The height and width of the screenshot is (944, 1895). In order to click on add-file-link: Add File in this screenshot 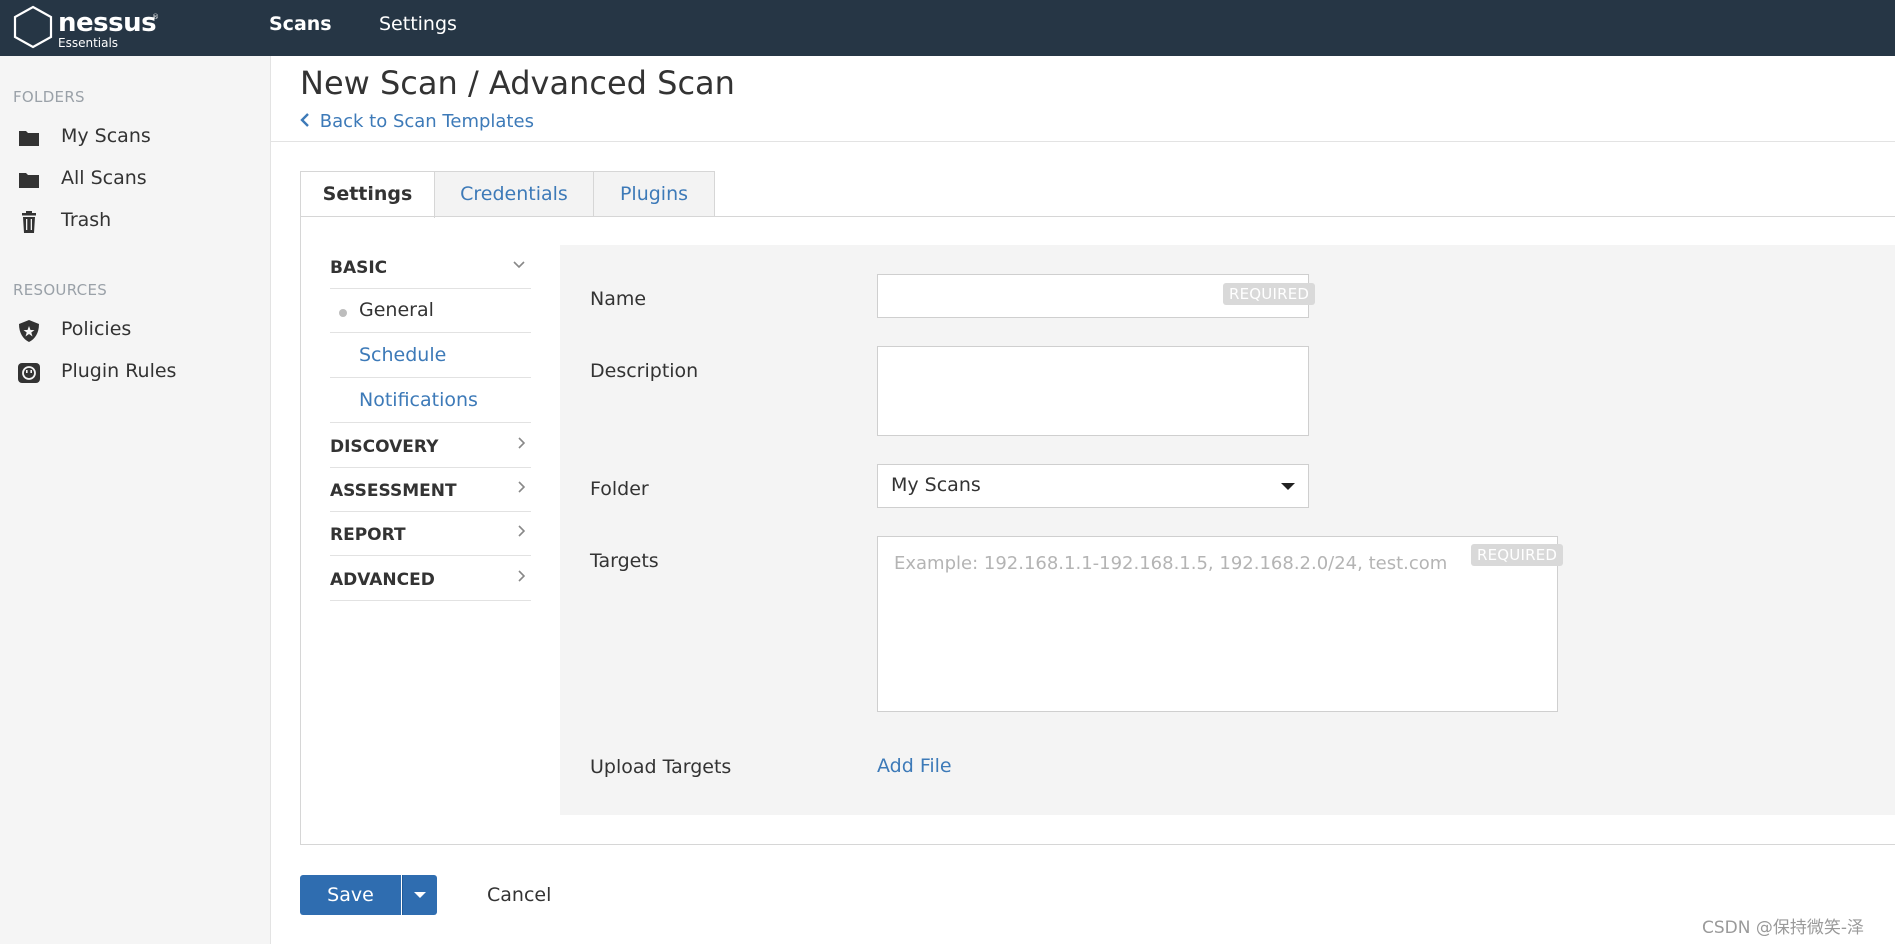, I will do `click(914, 766)`.